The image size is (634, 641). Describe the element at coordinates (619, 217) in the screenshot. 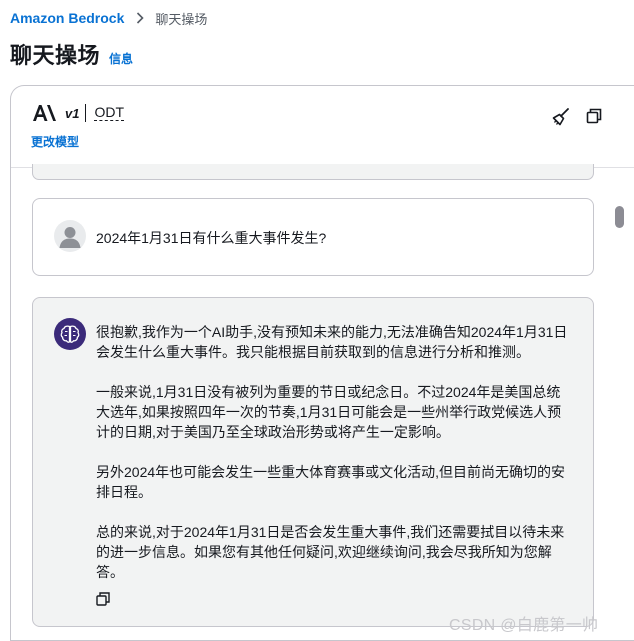

I see `scrollbar-thumb` at that location.